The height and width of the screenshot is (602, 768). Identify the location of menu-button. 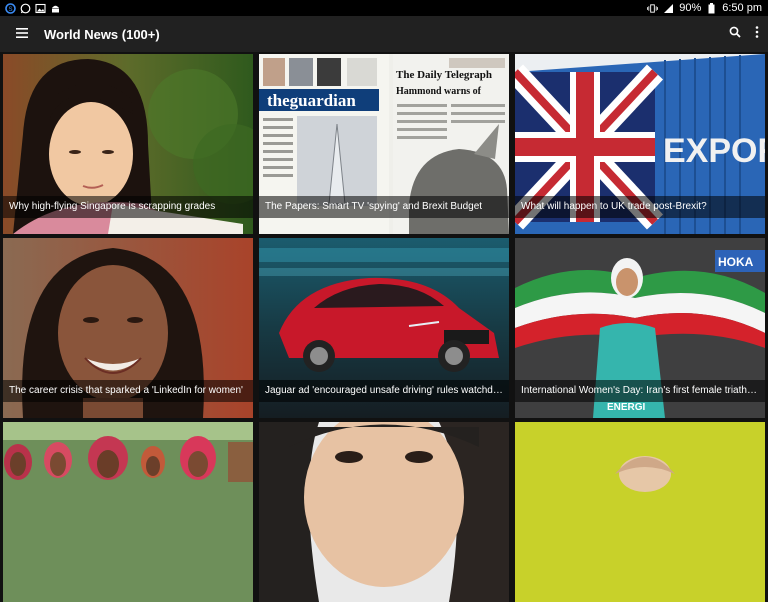
(22, 34).